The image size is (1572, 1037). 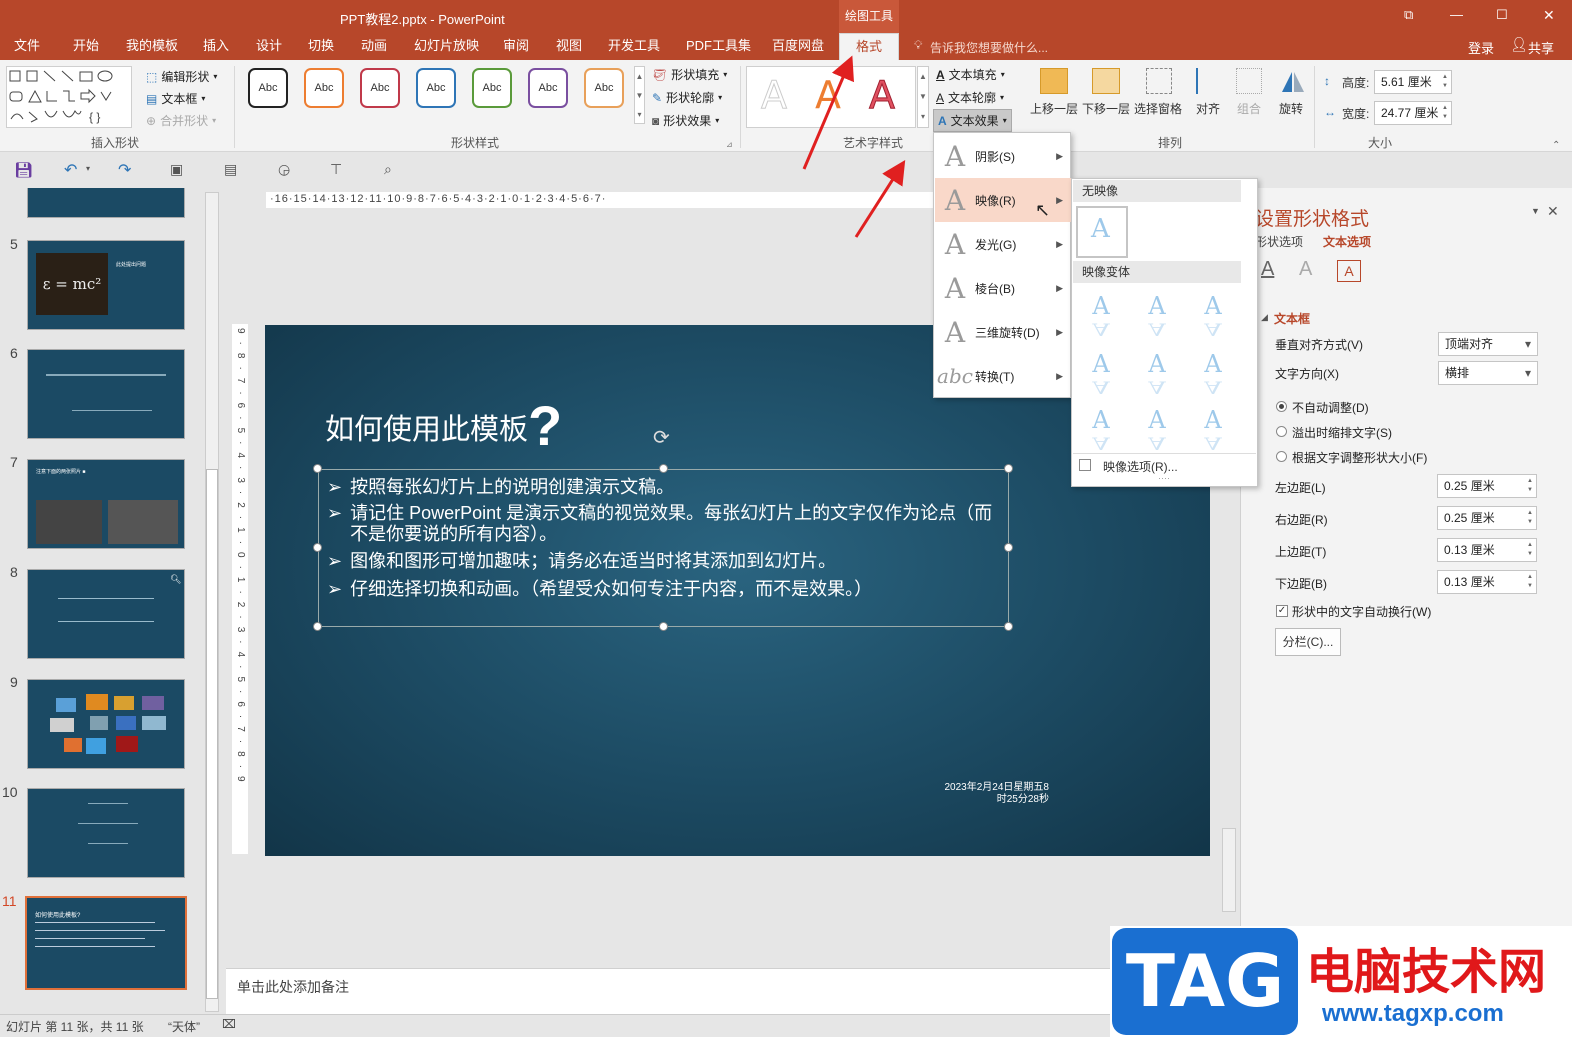 What do you see at coordinates (70, 170) in the screenshot?
I see `undo-icon: ↶` at bounding box center [70, 170].